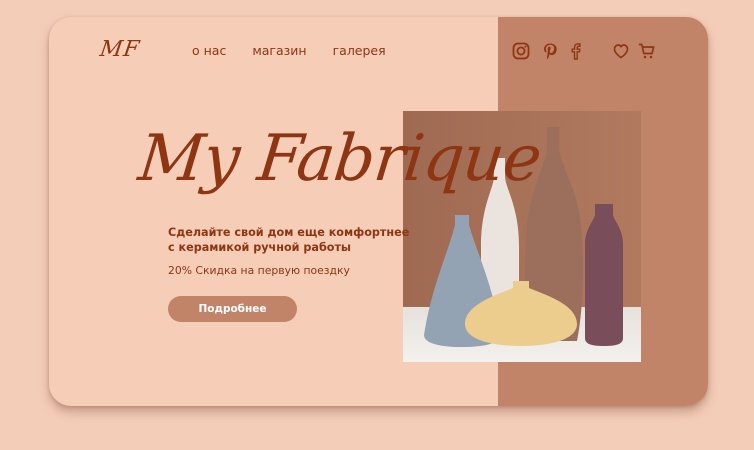 The width and height of the screenshot is (754, 450). Describe the element at coordinates (621, 51) in the screenshot. I see `heart-icon` at that location.